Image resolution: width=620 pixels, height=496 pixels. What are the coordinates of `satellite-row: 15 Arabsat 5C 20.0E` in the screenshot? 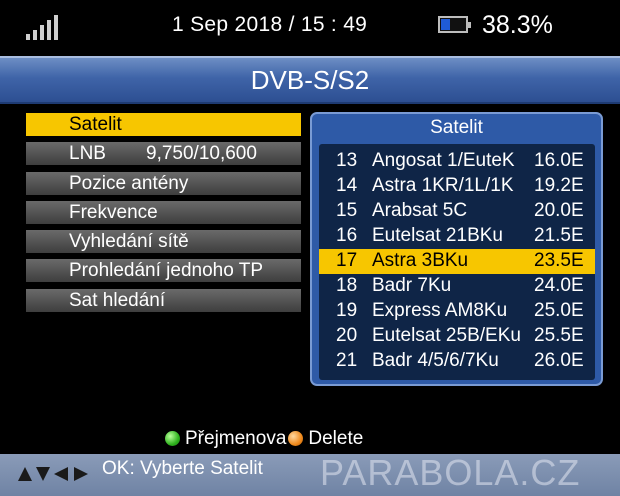 It's located at (457, 211).